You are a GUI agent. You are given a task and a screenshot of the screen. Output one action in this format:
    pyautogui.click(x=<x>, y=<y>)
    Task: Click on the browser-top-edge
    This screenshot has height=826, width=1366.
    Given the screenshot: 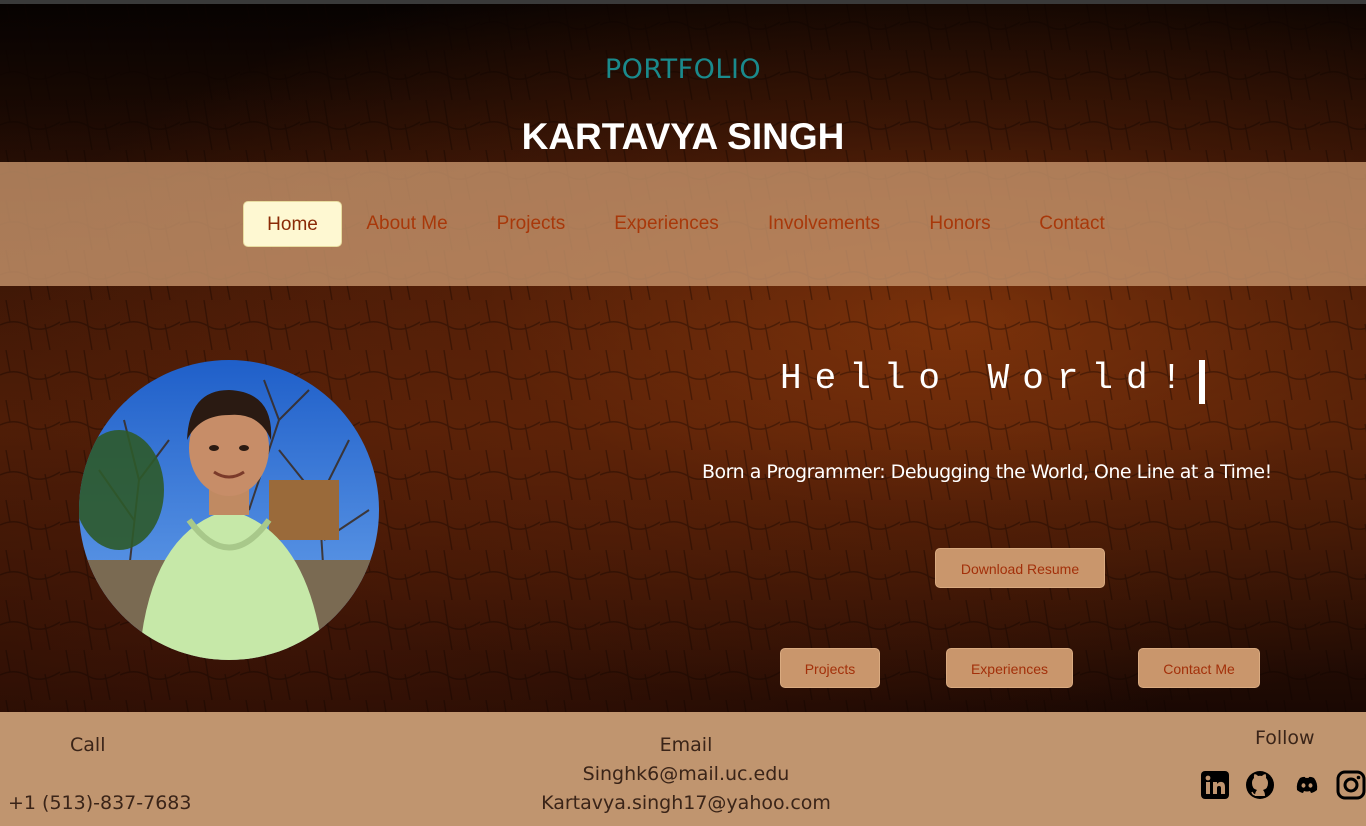 What is the action you would take?
    pyautogui.click(x=683, y=2)
    